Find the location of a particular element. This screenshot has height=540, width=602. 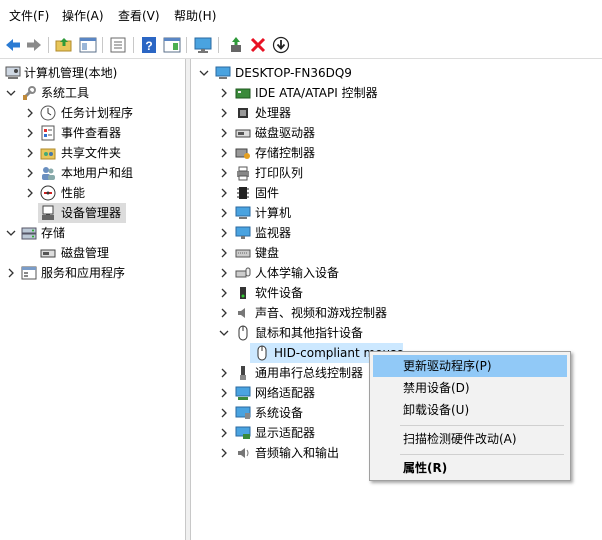

disk-management-icon is located at coordinates (48, 253).